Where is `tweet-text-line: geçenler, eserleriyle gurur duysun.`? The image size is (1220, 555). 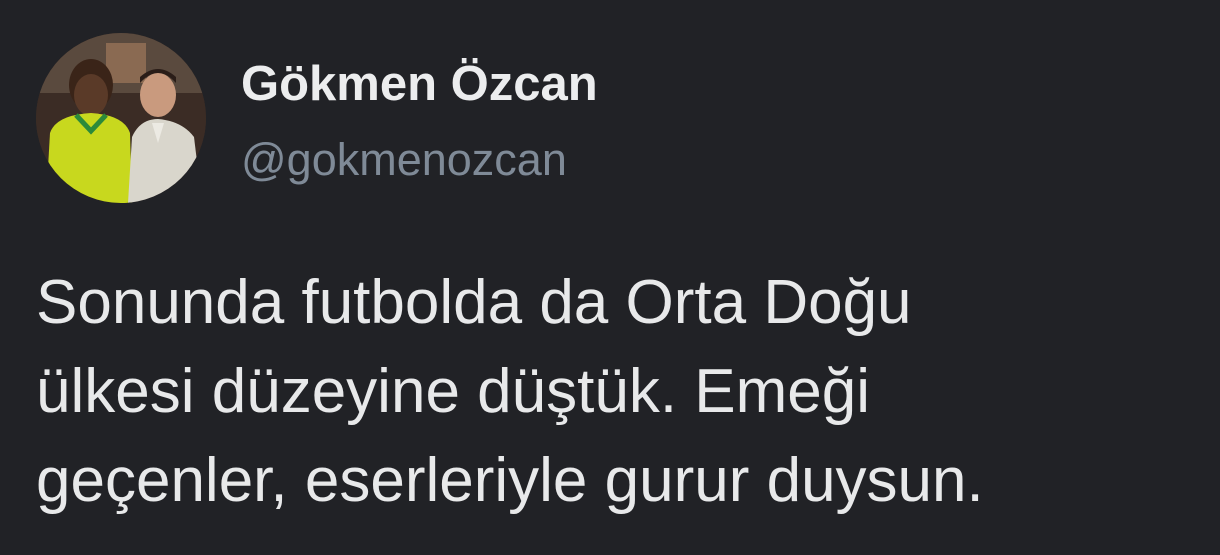 tweet-text-line: geçenler, eserleriyle gurur duysun. is located at coordinates (510, 480).